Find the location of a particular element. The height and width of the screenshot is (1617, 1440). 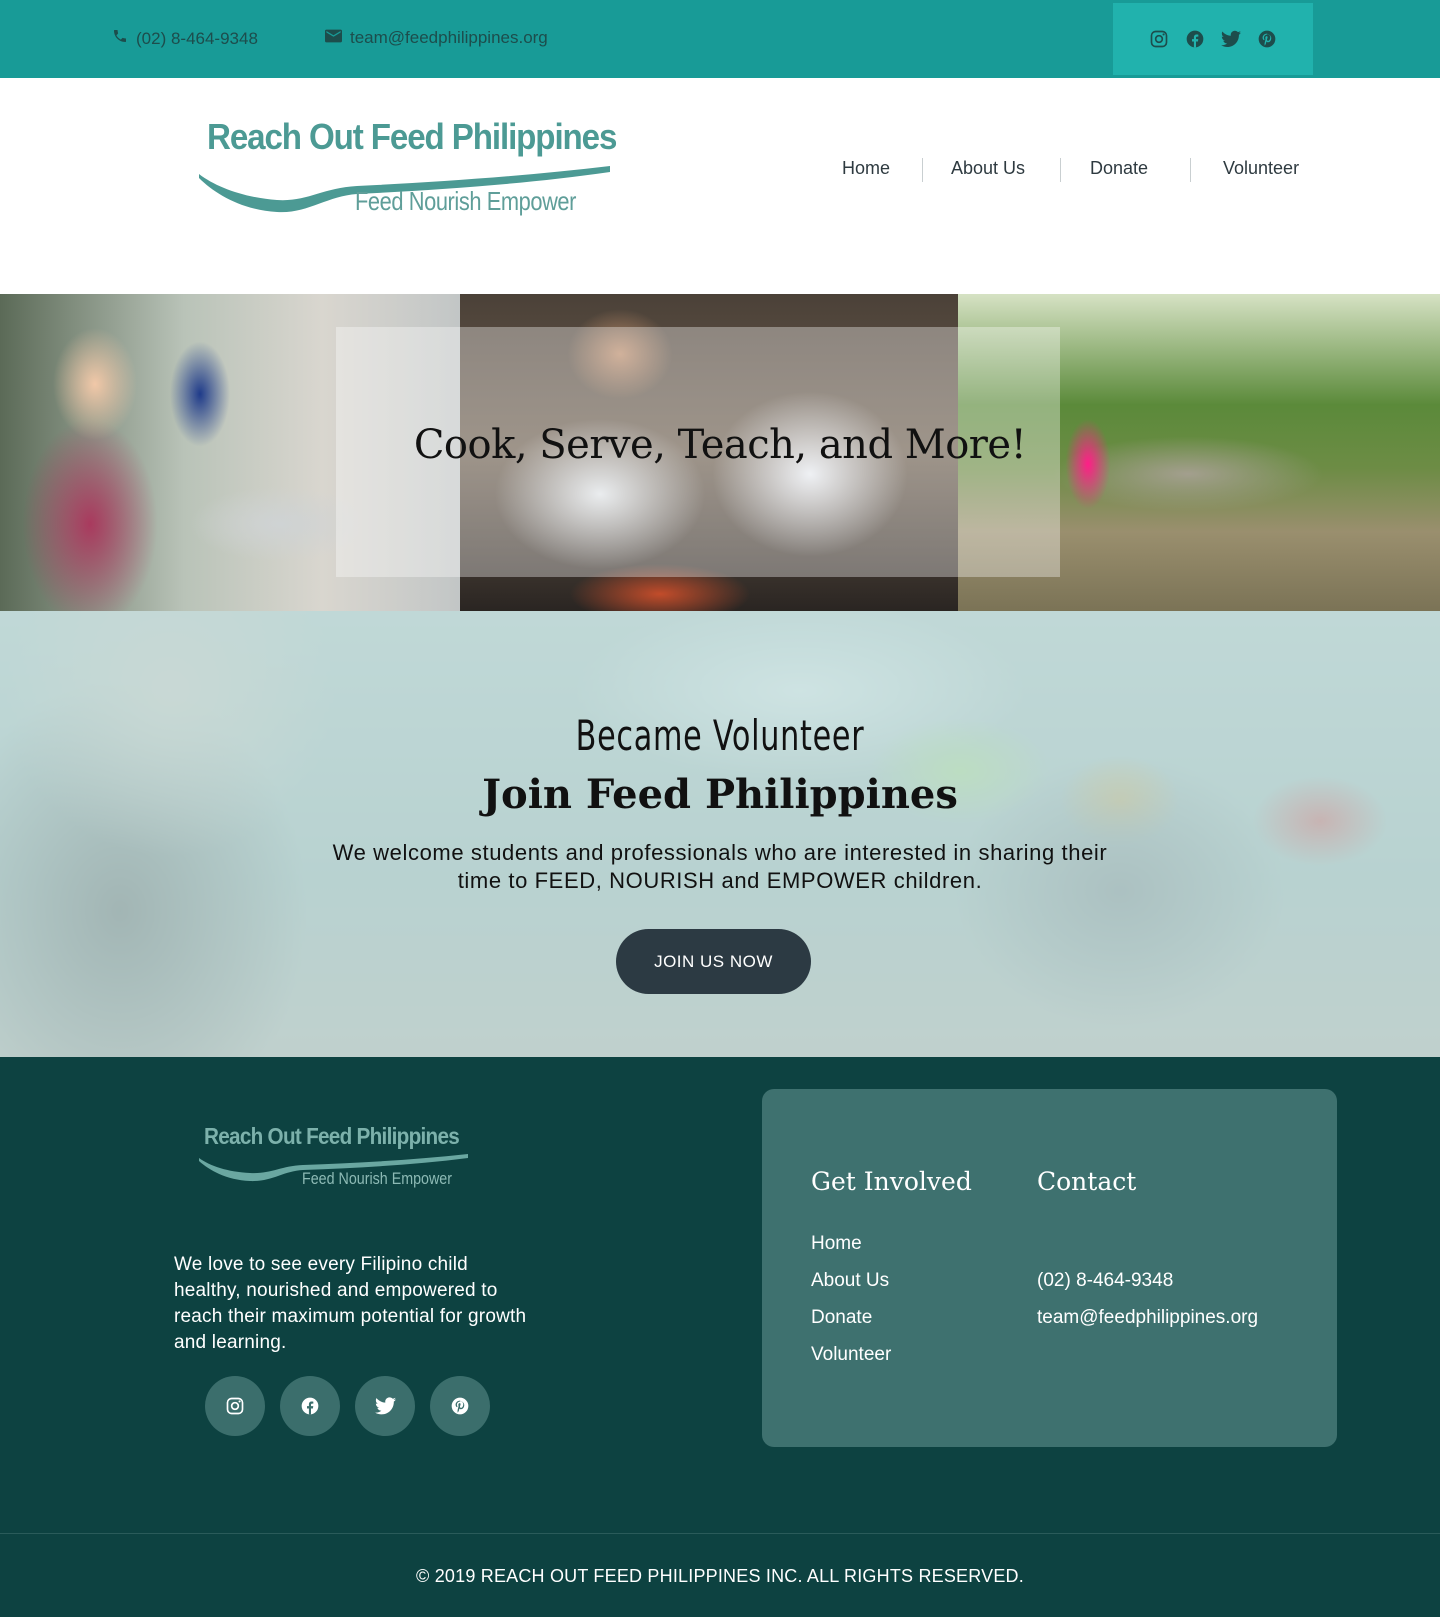

topbar-social-links is located at coordinates (1213, 39).